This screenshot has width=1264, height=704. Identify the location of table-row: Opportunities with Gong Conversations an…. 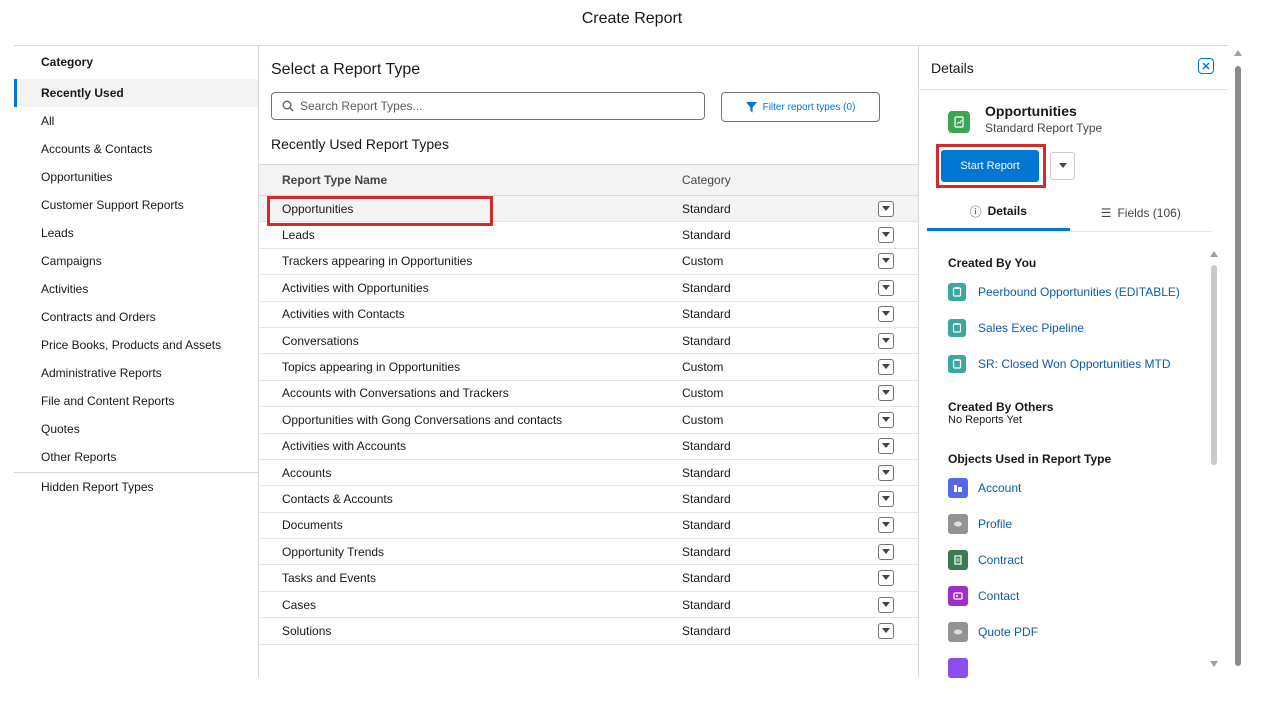
(588, 420).